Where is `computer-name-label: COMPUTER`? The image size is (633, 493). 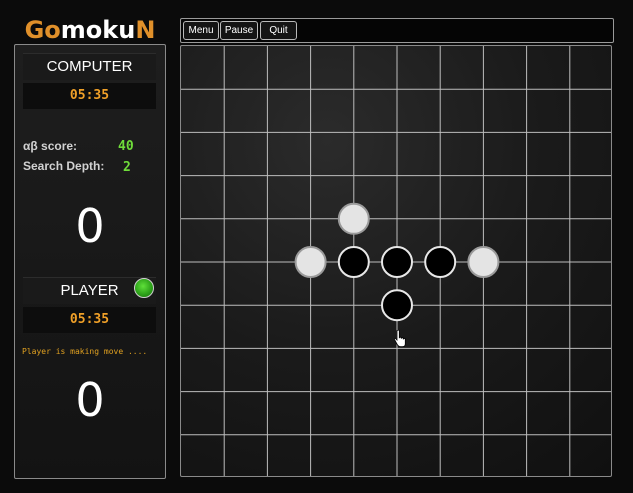
computer-name-label: COMPUTER is located at coordinates (89, 66).